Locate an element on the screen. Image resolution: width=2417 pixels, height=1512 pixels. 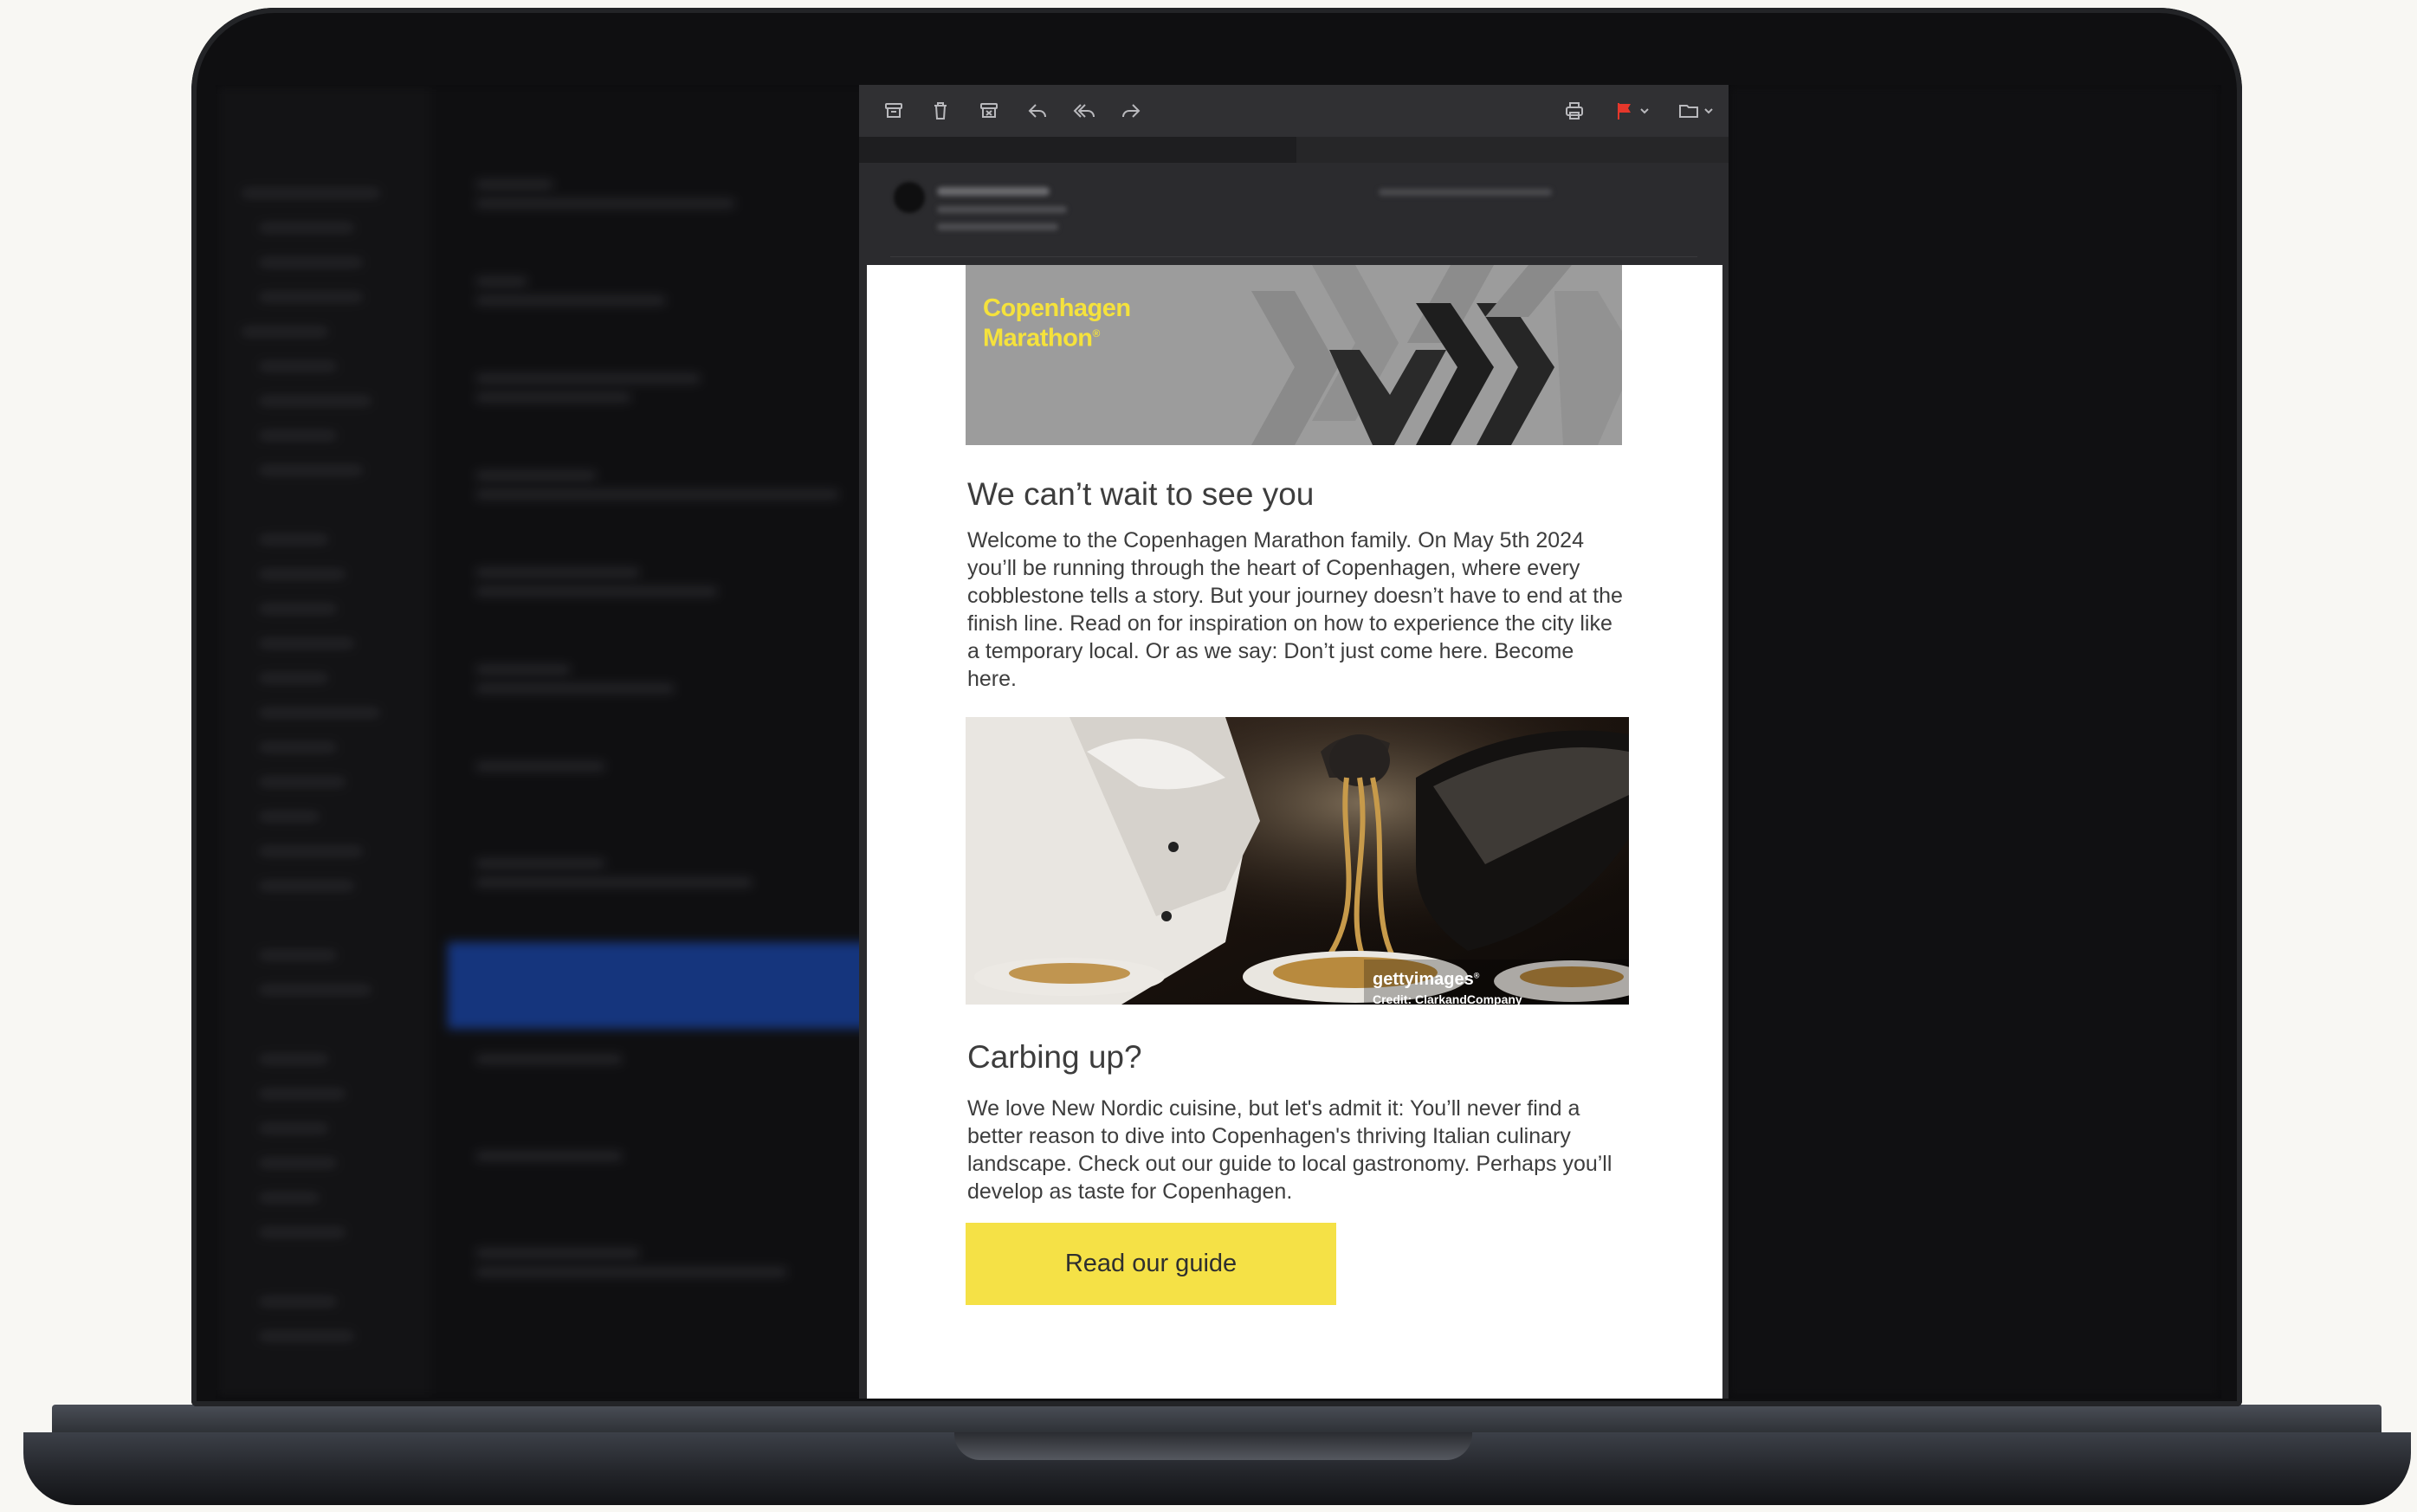
laptop-open-notch is located at coordinates (1213, 1446).